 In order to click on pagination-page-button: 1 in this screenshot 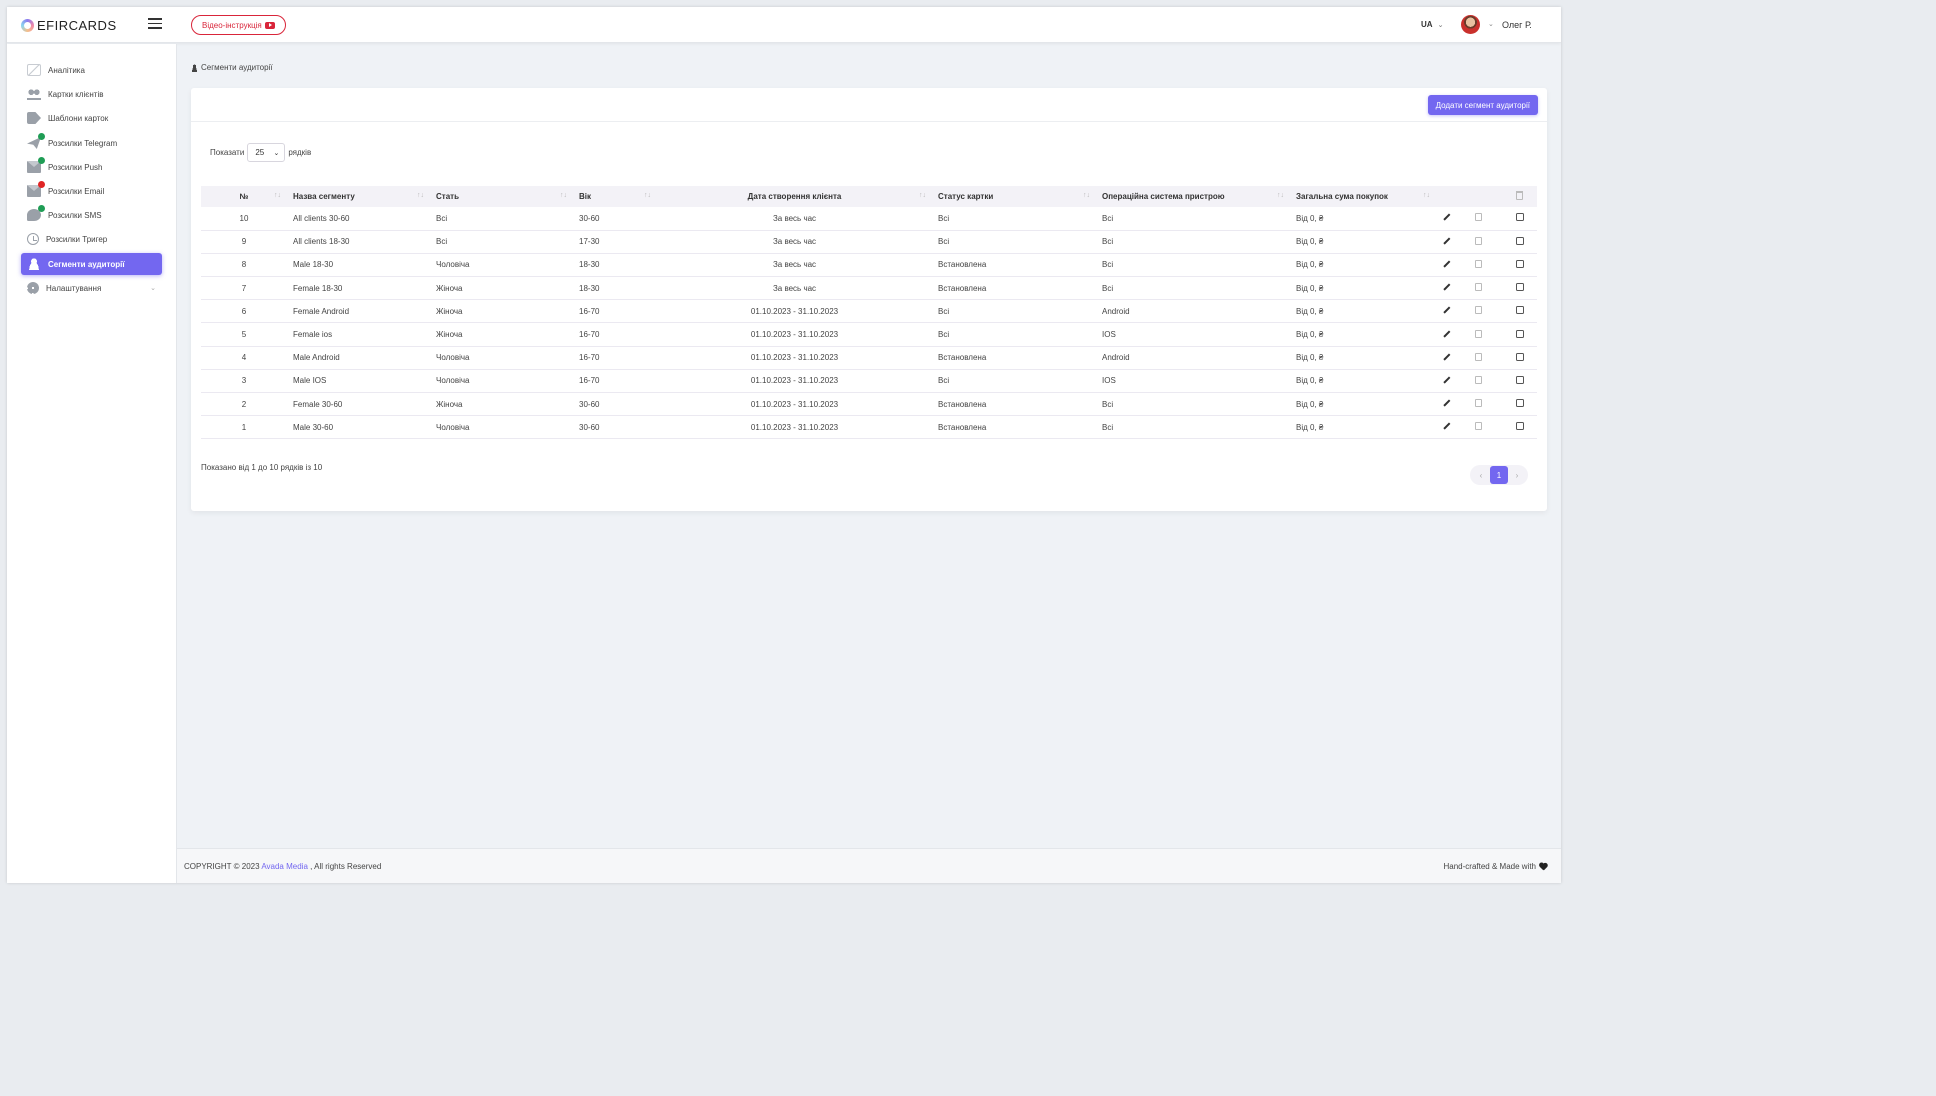, I will do `click(1499, 475)`.